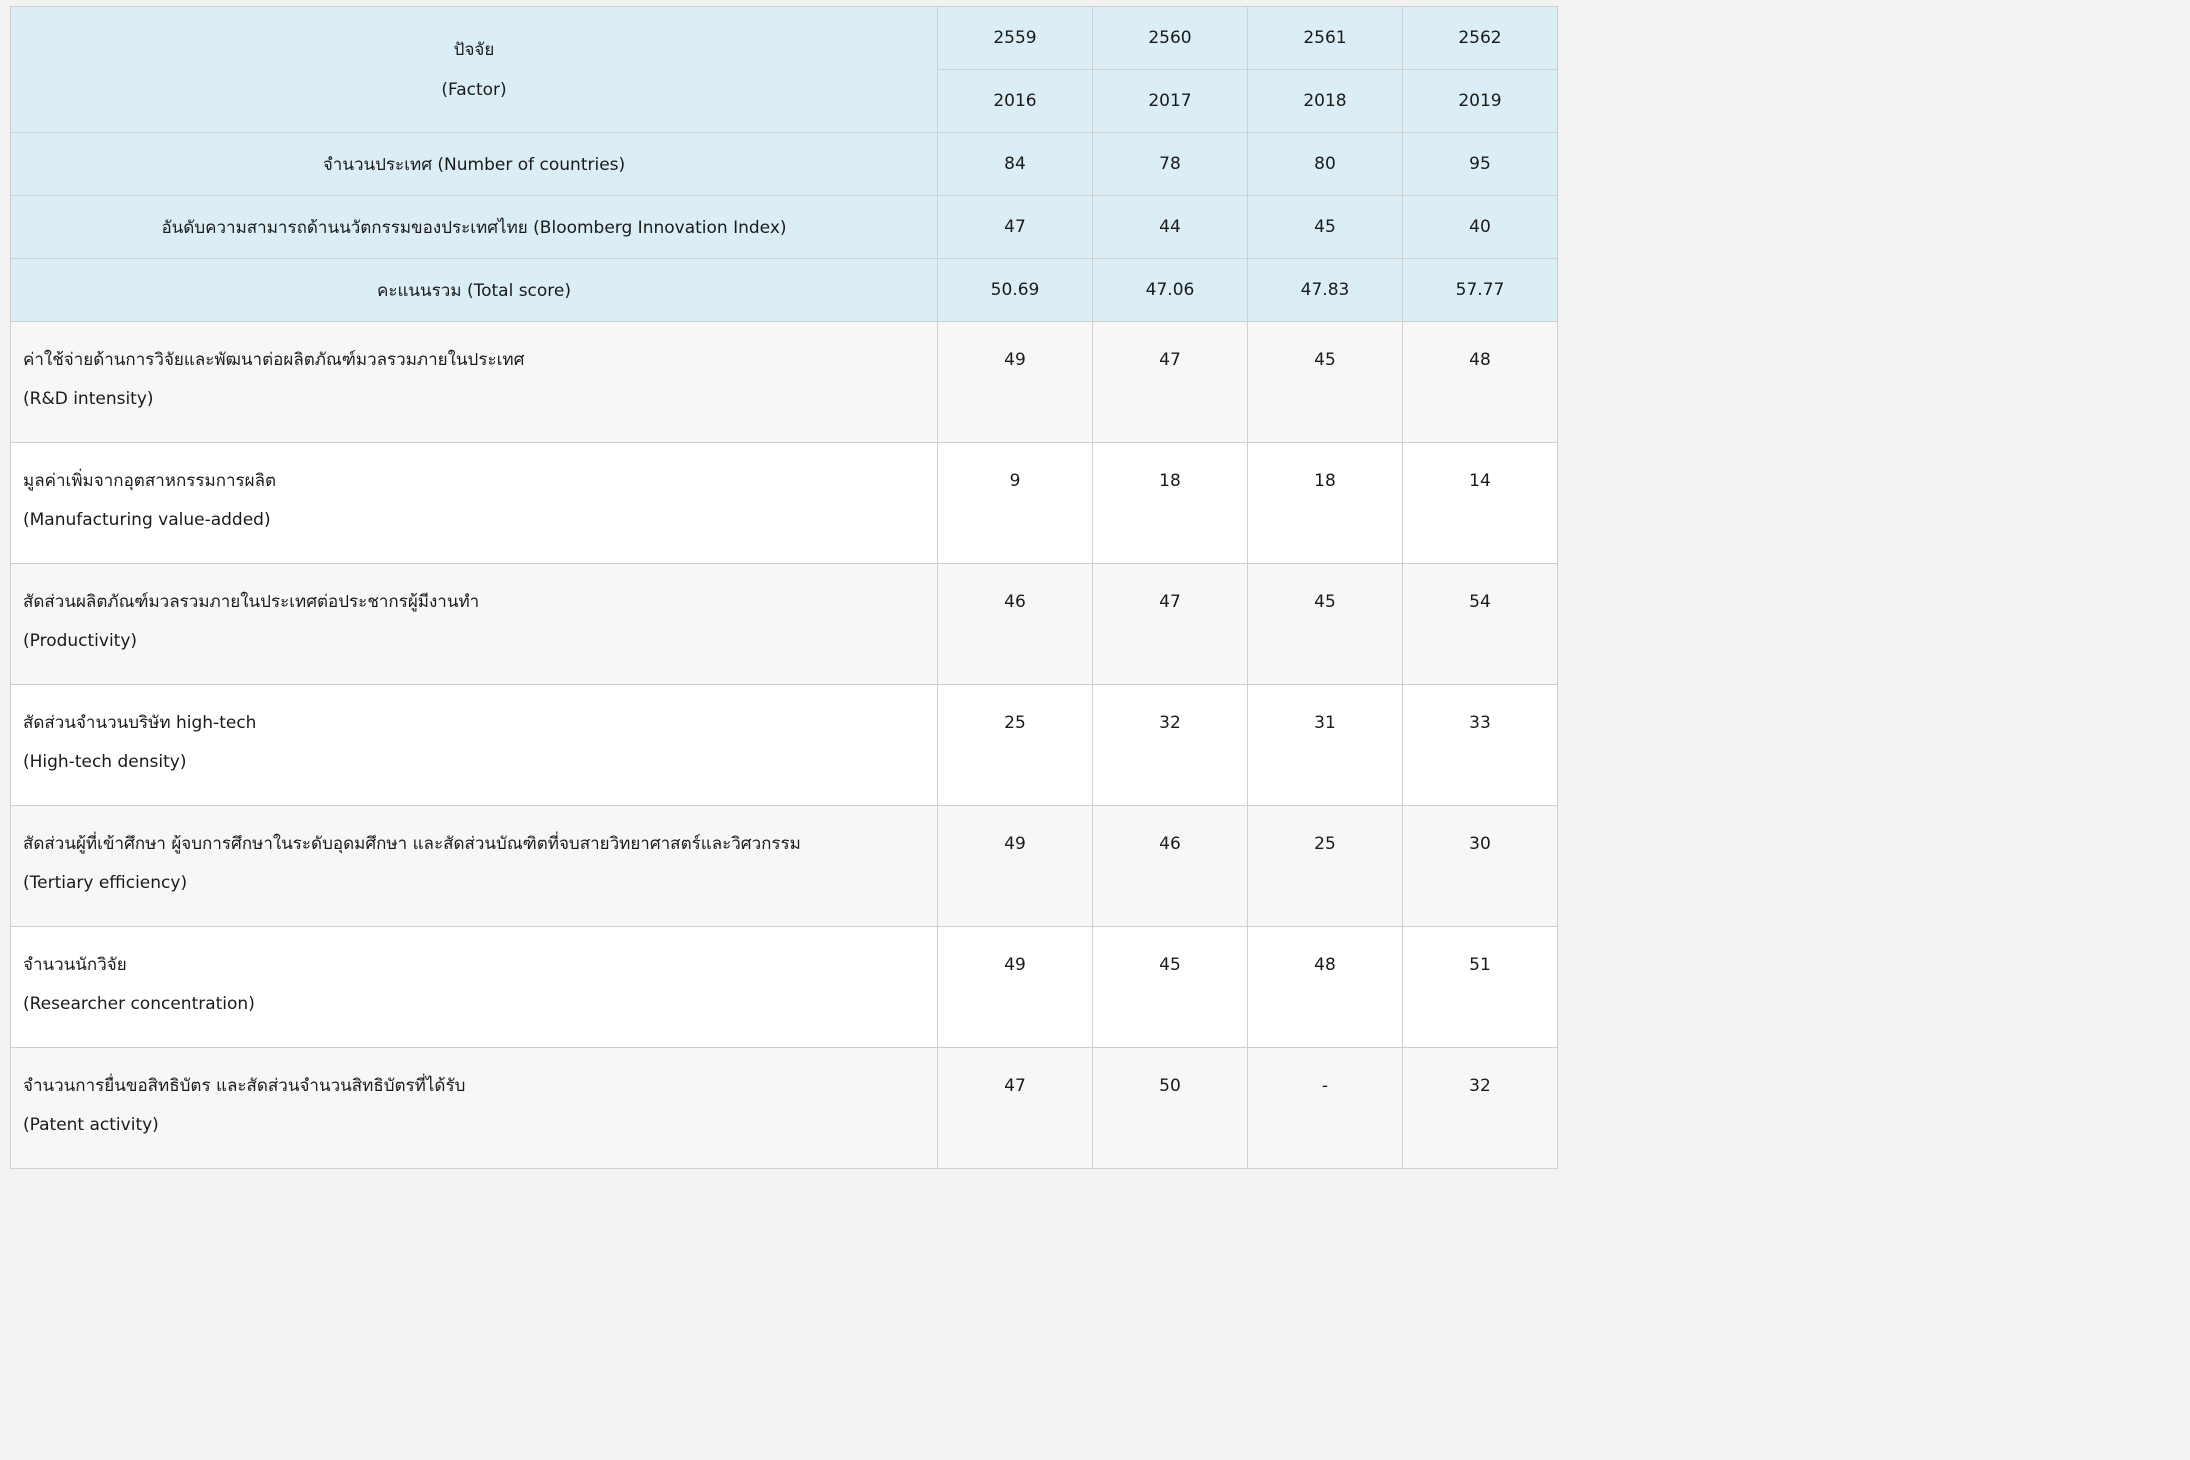 Image resolution: width=2190 pixels, height=1460 pixels. Describe the element at coordinates (1170, 227) in the screenshot. I see `summary-value: 44` at that location.